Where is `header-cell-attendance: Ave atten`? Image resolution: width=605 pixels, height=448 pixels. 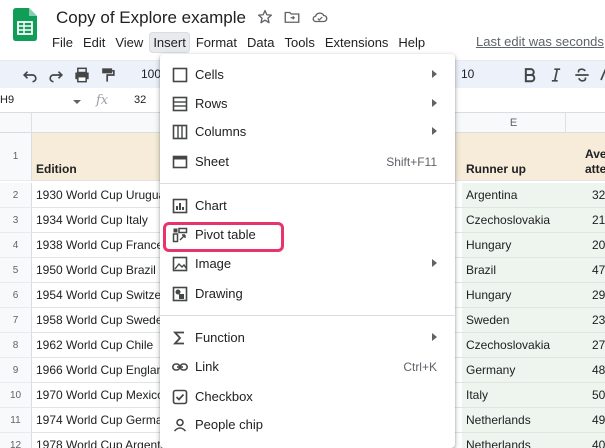
header-cell-attendance: Ave atten is located at coordinates (585, 157).